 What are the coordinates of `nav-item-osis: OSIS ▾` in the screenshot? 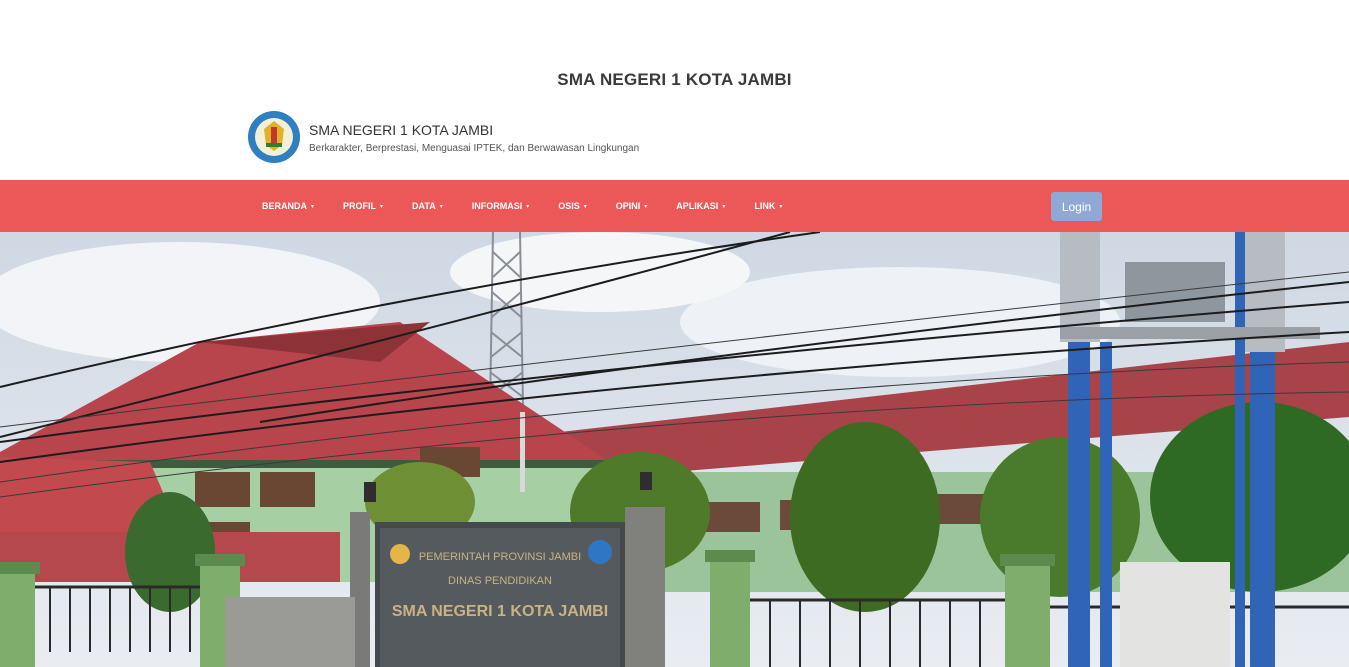 It's located at (572, 206).